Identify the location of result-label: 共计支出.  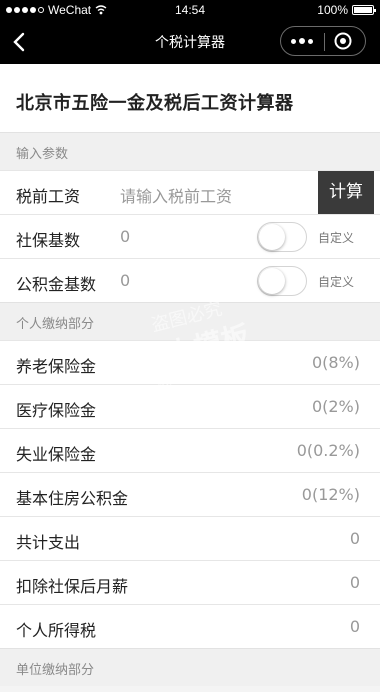
(48, 542).